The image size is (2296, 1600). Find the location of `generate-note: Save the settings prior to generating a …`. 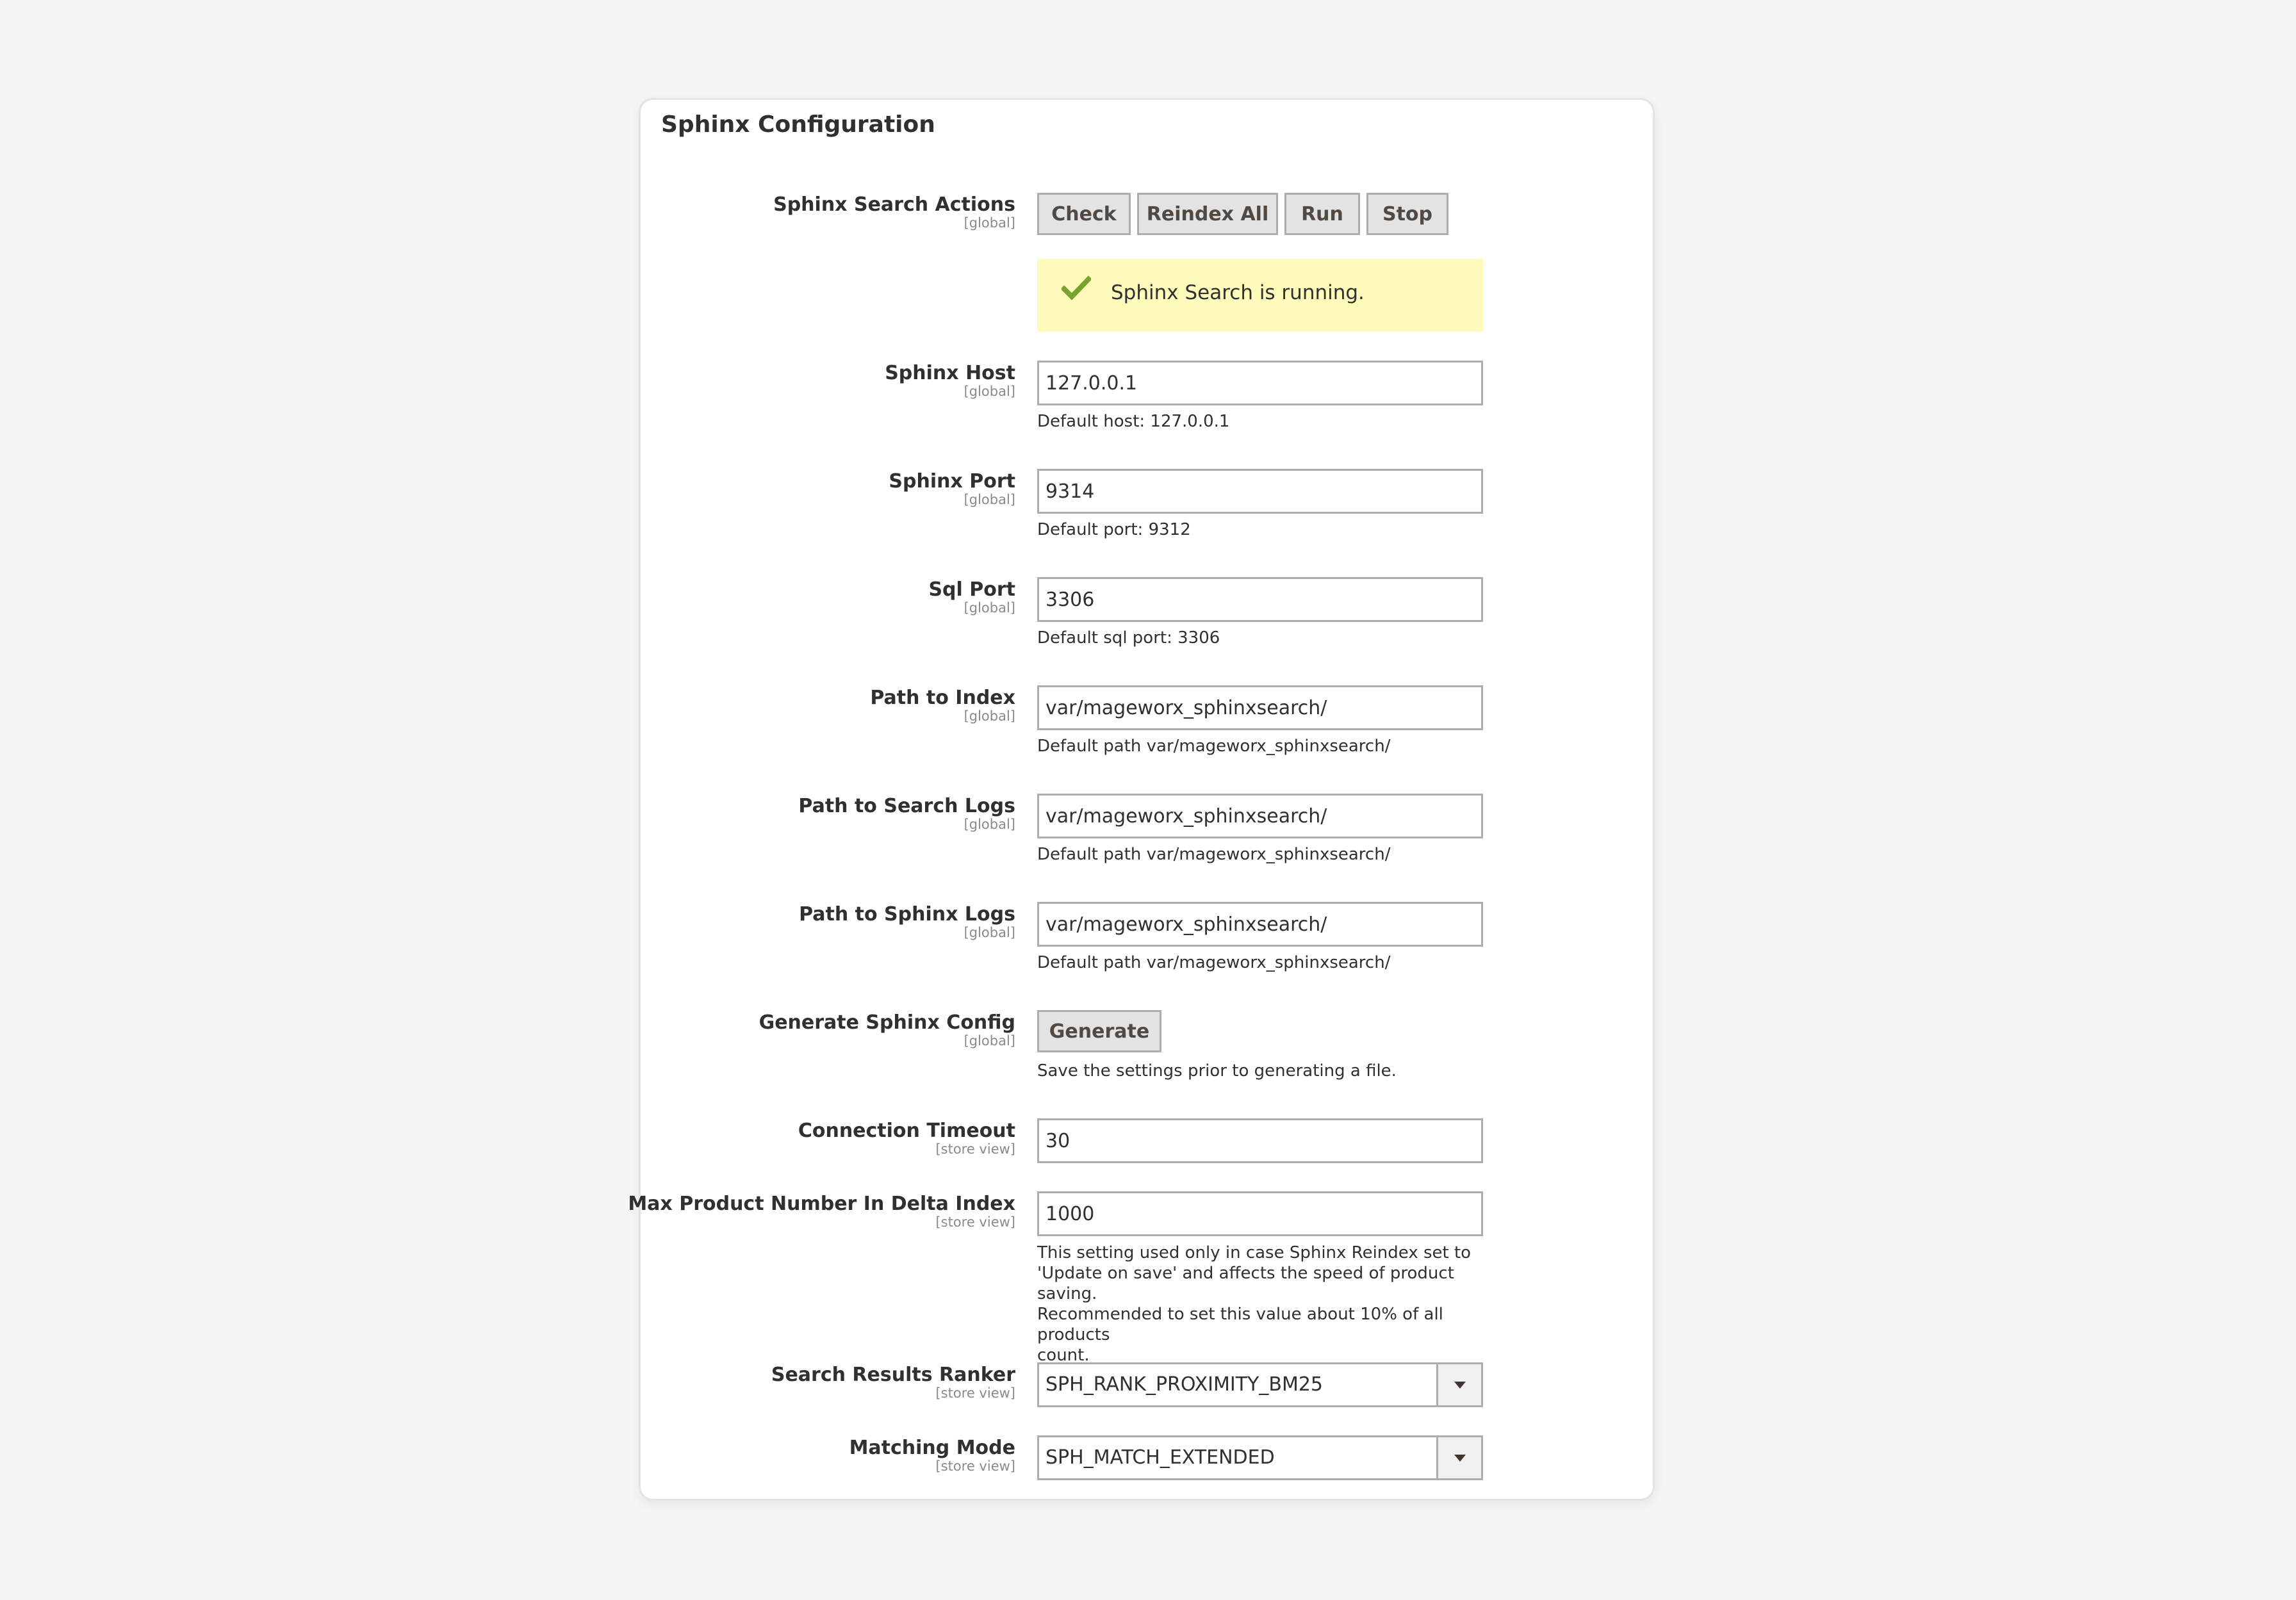

generate-note: Save the settings prior to generating a … is located at coordinates (1217, 1071).